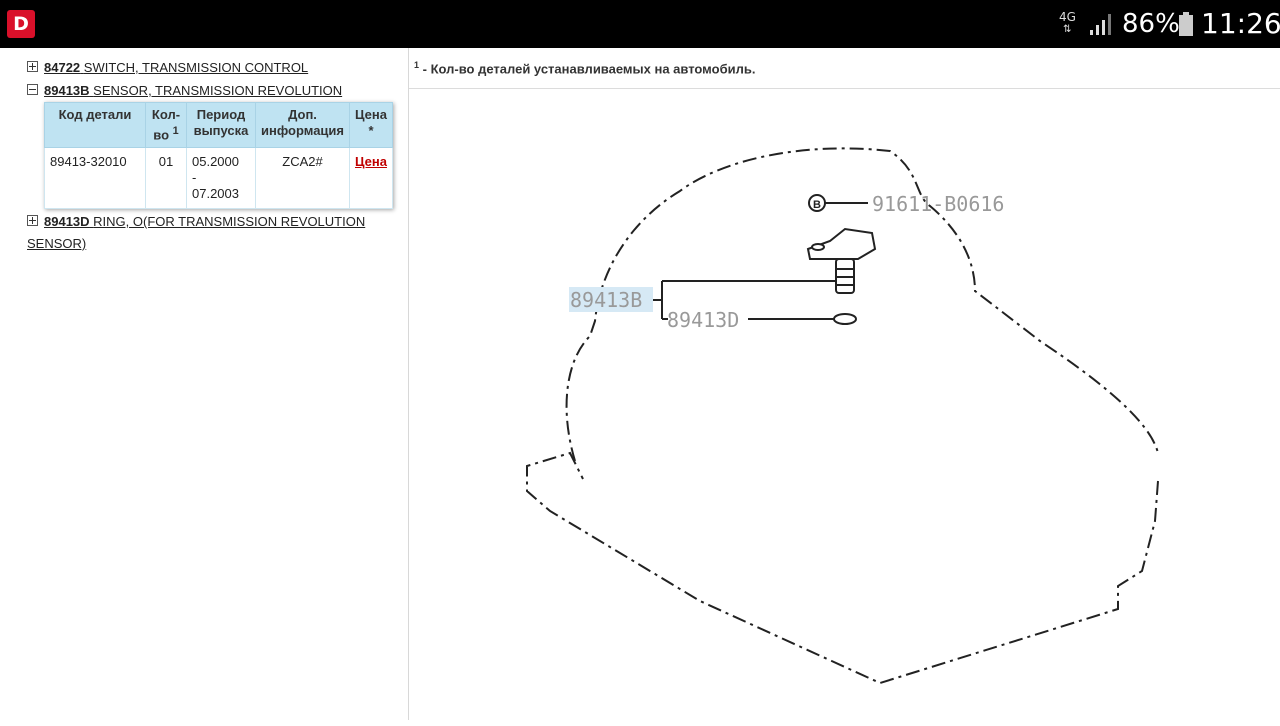 This screenshot has width=1280, height=726. Describe the element at coordinates (166, 178) in the screenshot. I see `cell-qty: 01` at that location.